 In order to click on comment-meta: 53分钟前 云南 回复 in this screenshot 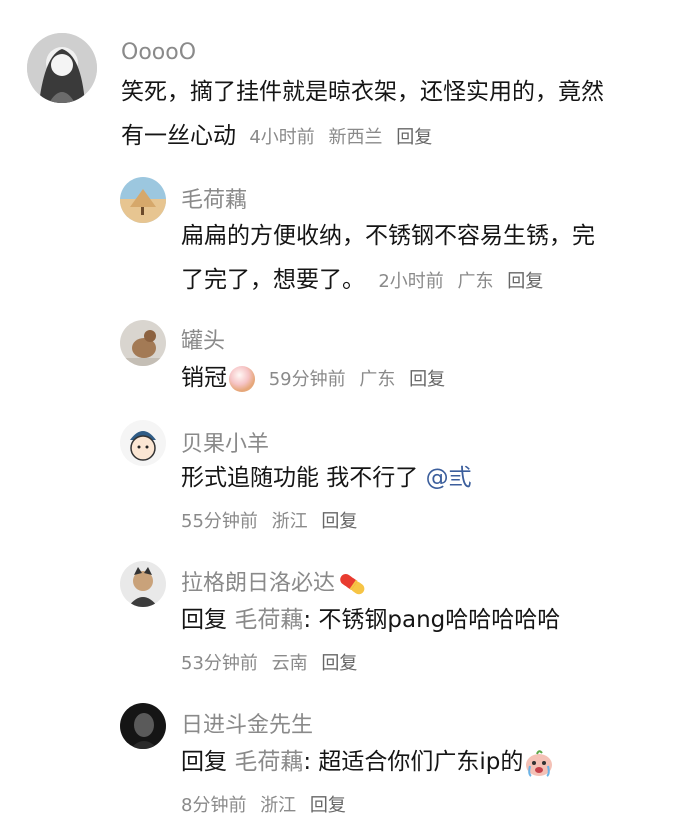, I will do `click(431, 664)`.